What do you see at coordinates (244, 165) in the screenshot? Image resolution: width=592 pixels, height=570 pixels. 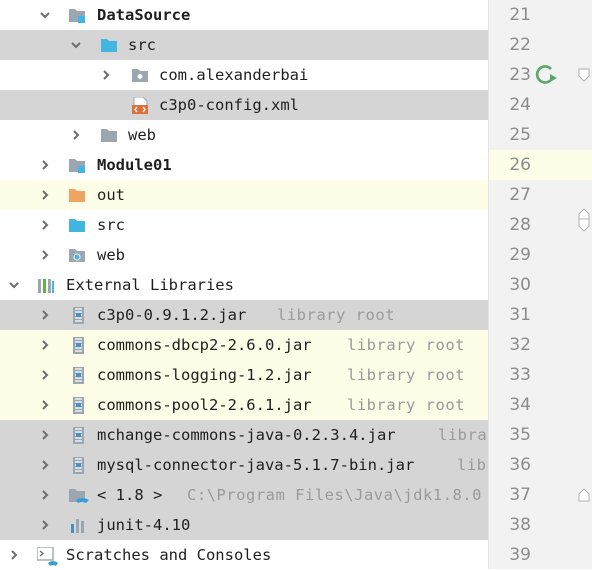 I see `tree-row-module01: Module01` at bounding box center [244, 165].